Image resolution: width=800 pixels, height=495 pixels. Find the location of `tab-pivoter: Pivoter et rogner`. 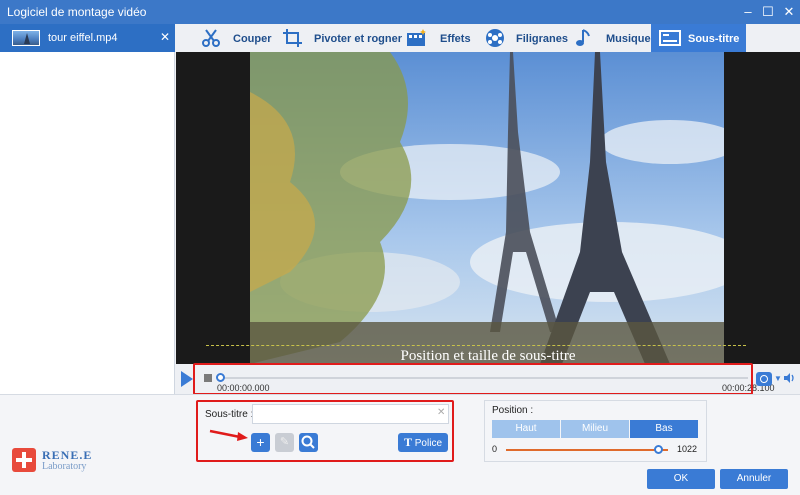

tab-pivoter: Pivoter et rogner is located at coordinates (342, 38).